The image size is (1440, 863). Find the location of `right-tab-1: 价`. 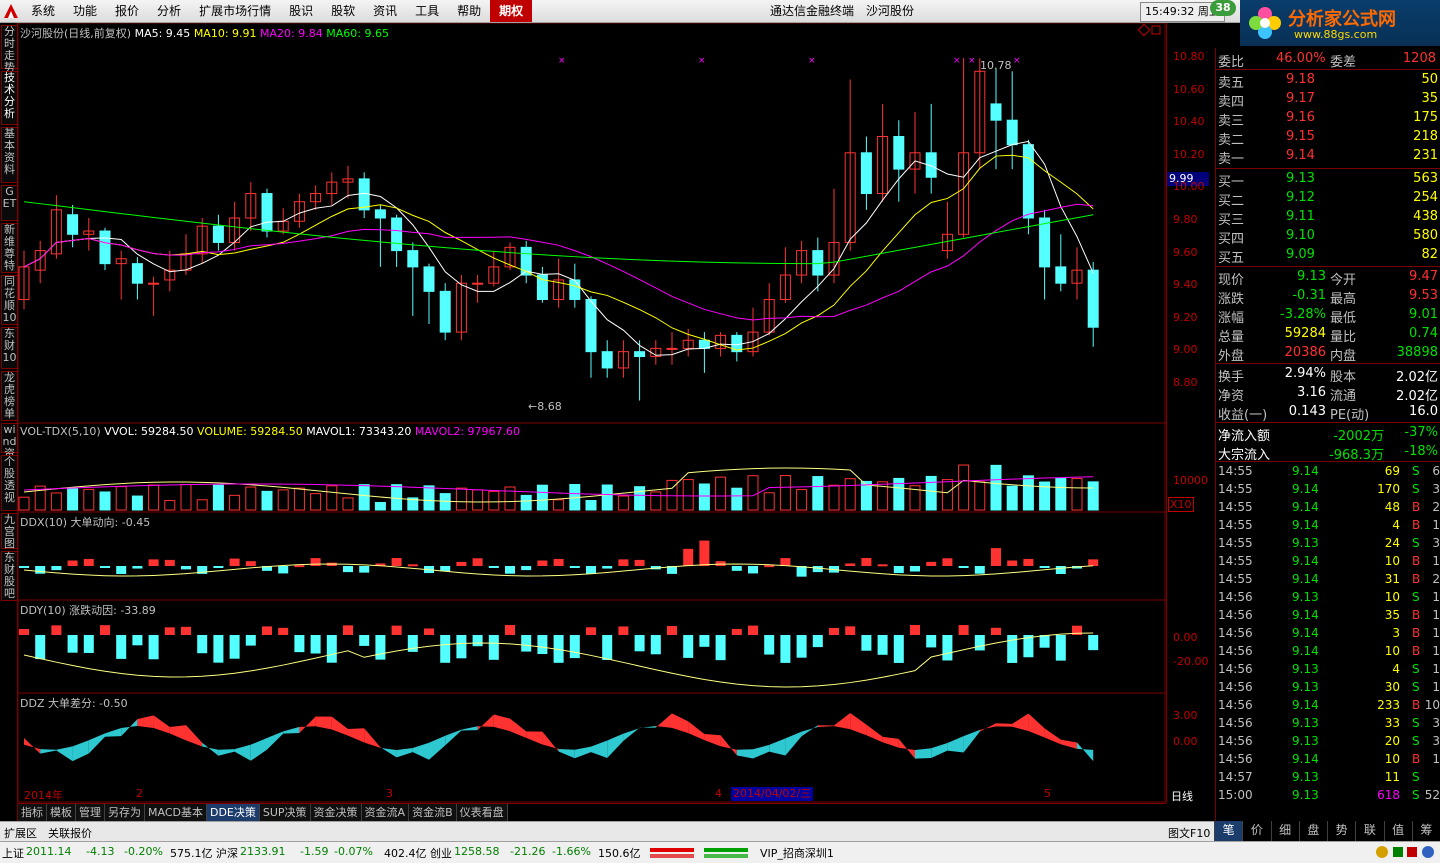

right-tab-1: 价 is located at coordinates (1256, 831).